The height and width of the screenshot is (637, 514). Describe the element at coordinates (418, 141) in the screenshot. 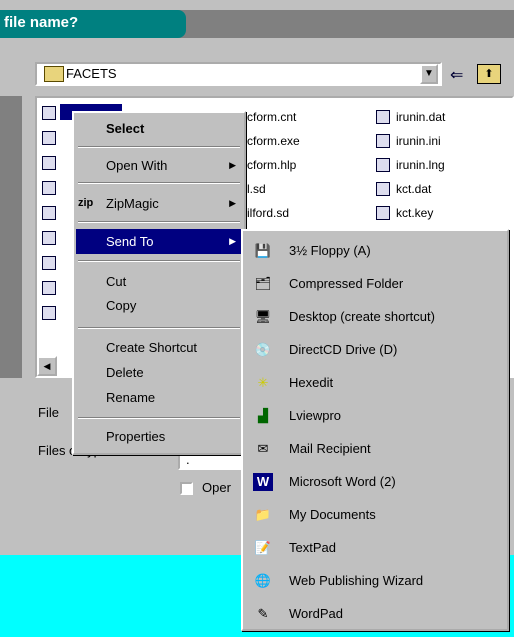

I see `file-item: irunin.ini` at that location.